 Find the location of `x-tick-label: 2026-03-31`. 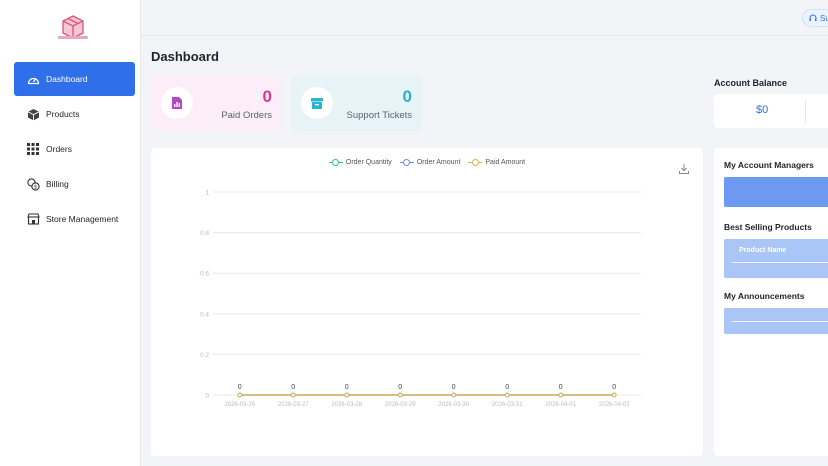

x-tick-label: 2026-03-31 is located at coordinates (507, 405).